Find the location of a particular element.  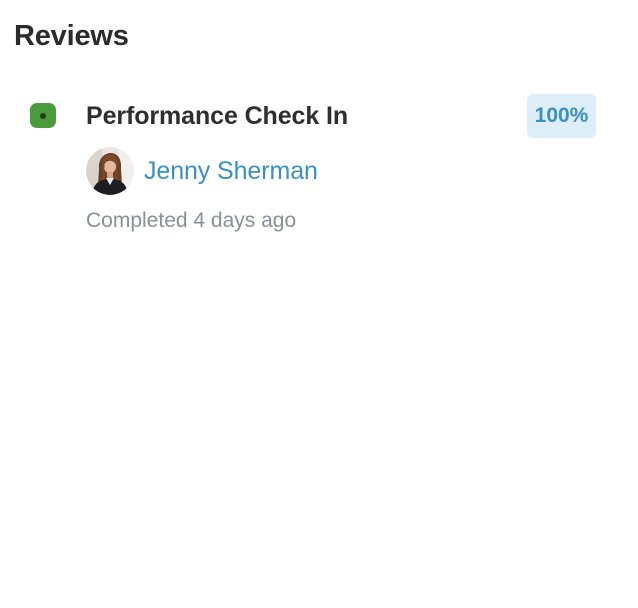

avatar is located at coordinates (110, 171).